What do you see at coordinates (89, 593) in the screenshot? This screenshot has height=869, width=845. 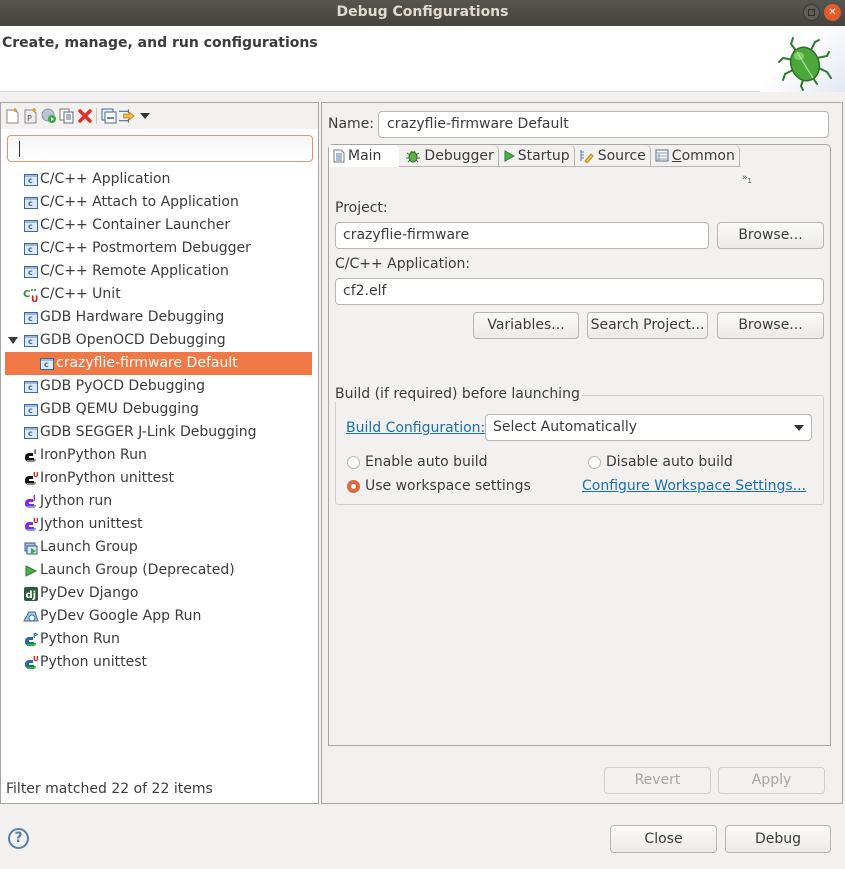 I see `tree-item-label: PyDev Django` at bounding box center [89, 593].